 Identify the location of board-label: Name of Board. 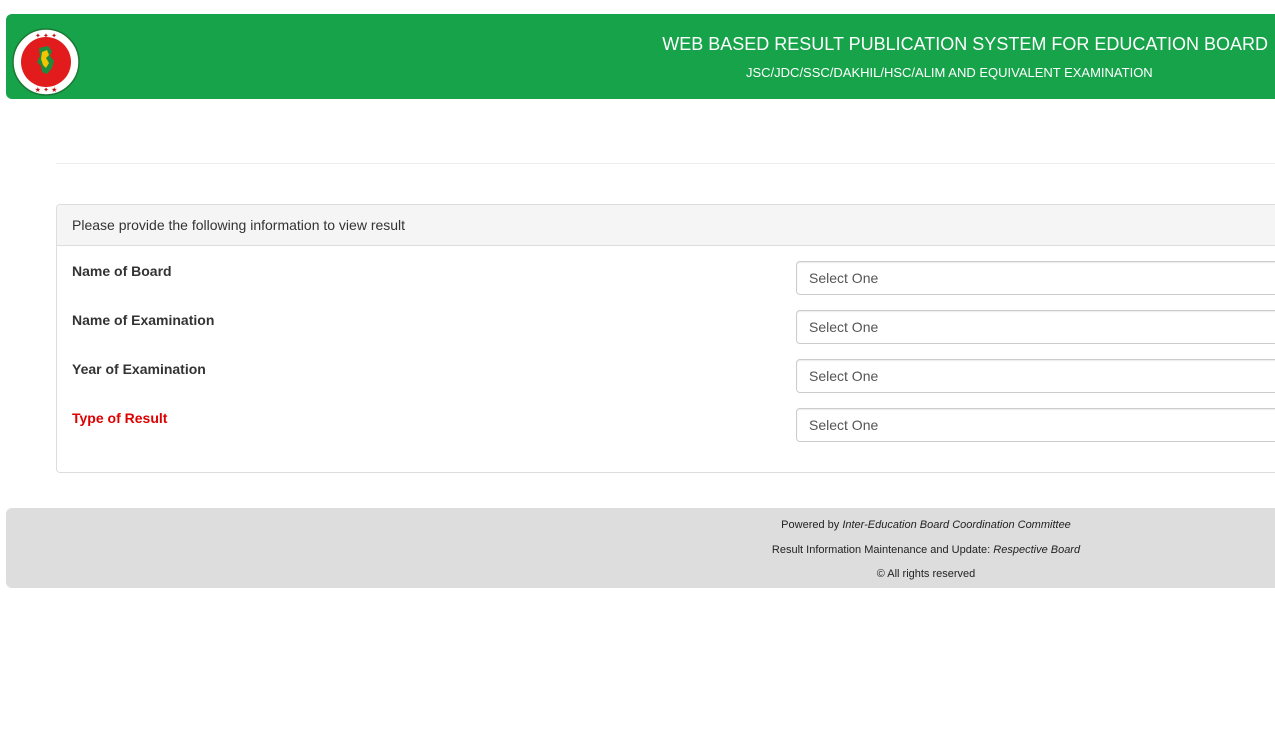
(122, 271).